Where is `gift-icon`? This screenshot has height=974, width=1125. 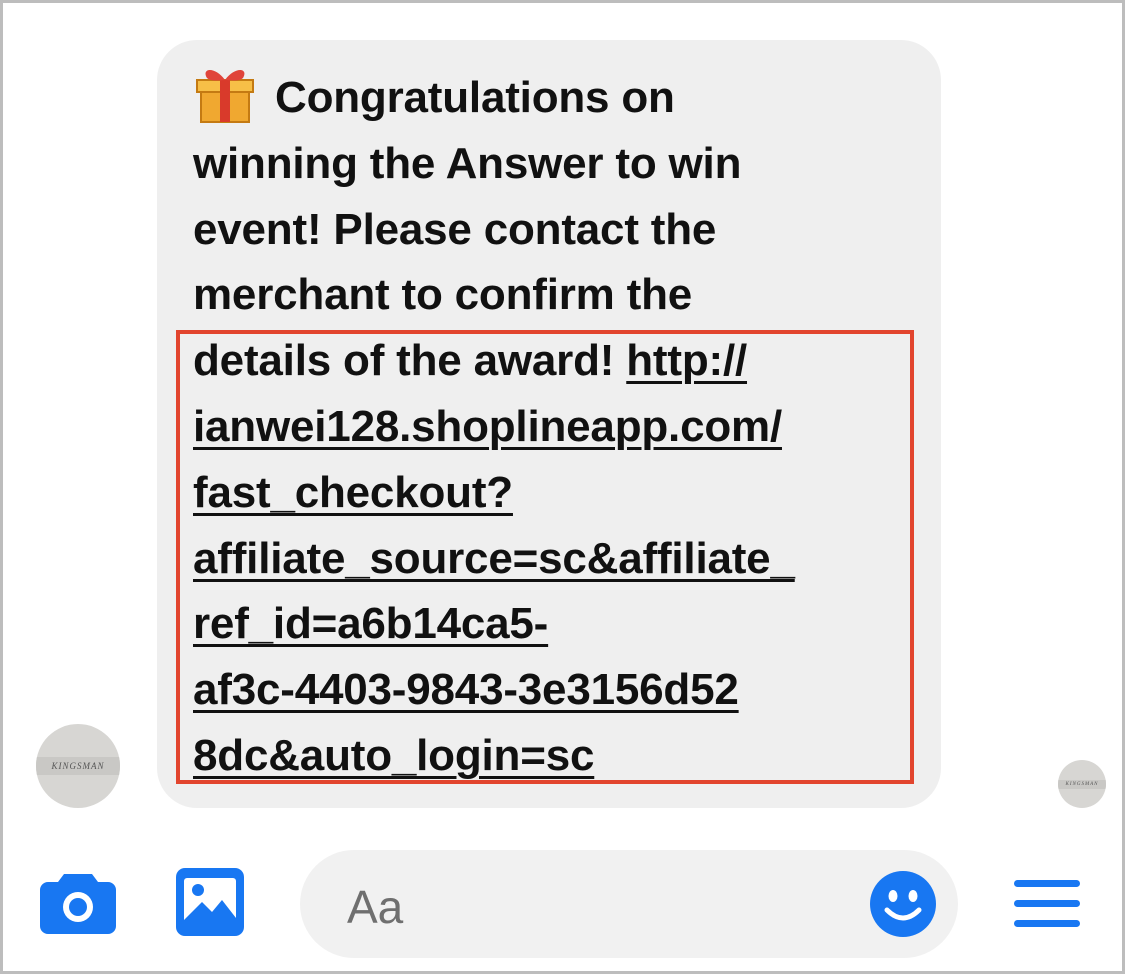
gift-icon is located at coordinates (225, 96).